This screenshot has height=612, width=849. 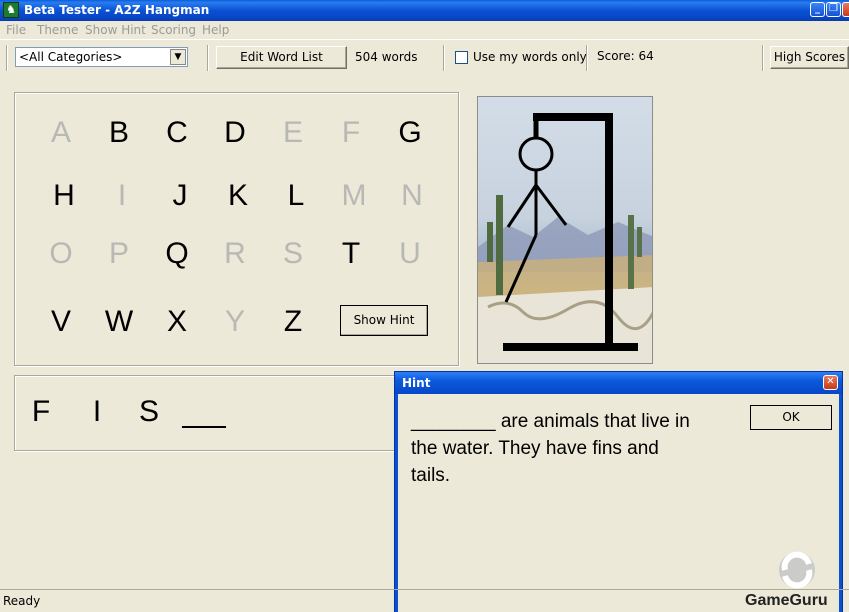 What do you see at coordinates (177, 133) in the screenshot?
I see `letter-button-c: C` at bounding box center [177, 133].